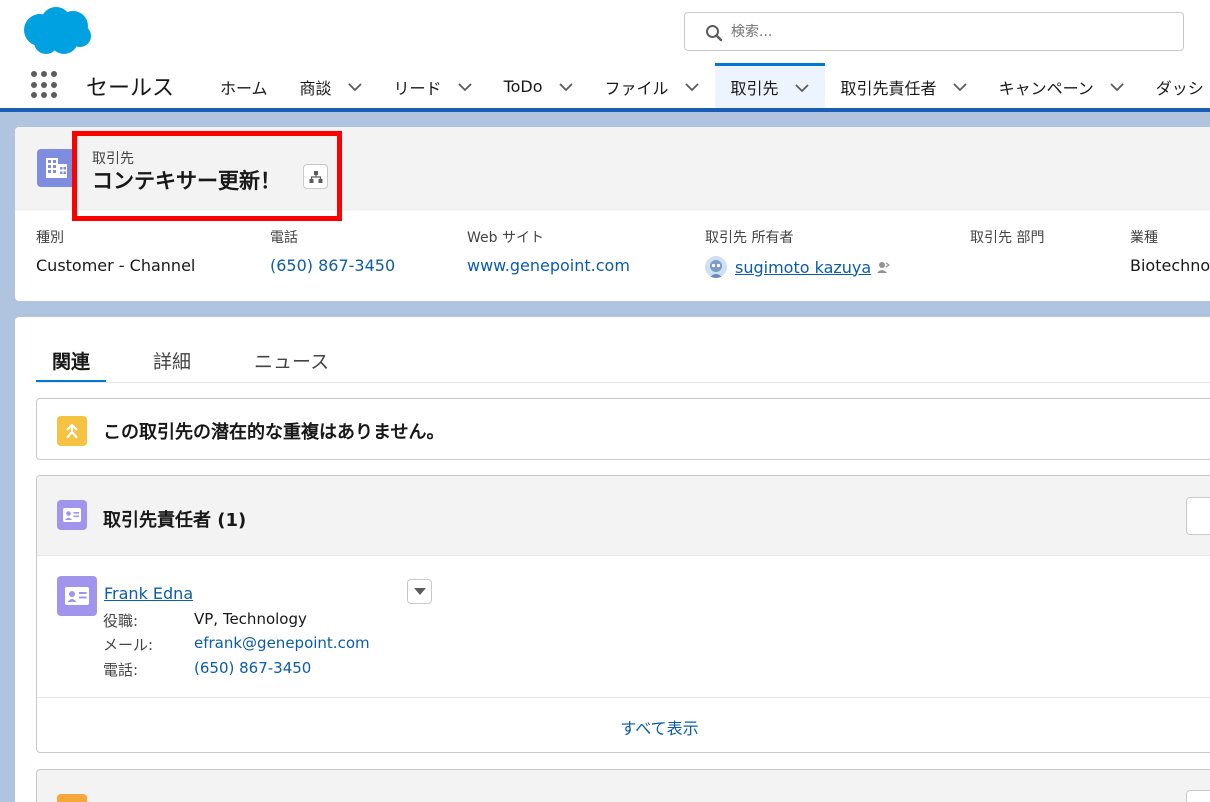  What do you see at coordinates (56, 31) in the screenshot?
I see `salesforce-logo` at bounding box center [56, 31].